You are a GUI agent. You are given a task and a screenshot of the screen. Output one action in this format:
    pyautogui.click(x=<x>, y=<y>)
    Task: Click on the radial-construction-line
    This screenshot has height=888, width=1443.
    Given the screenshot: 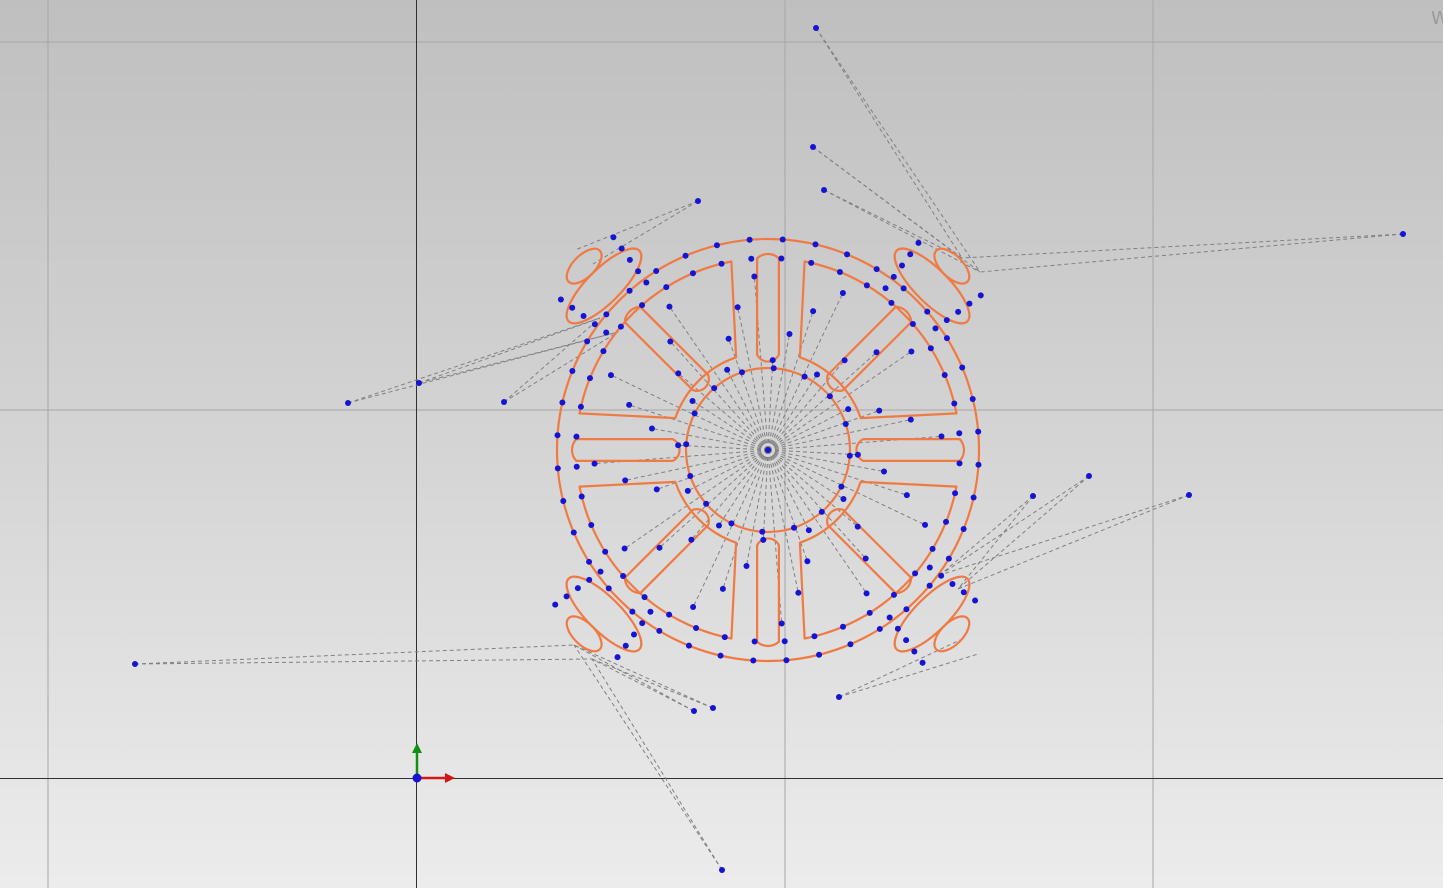 What is the action you would take?
    pyautogui.click(x=712, y=469)
    